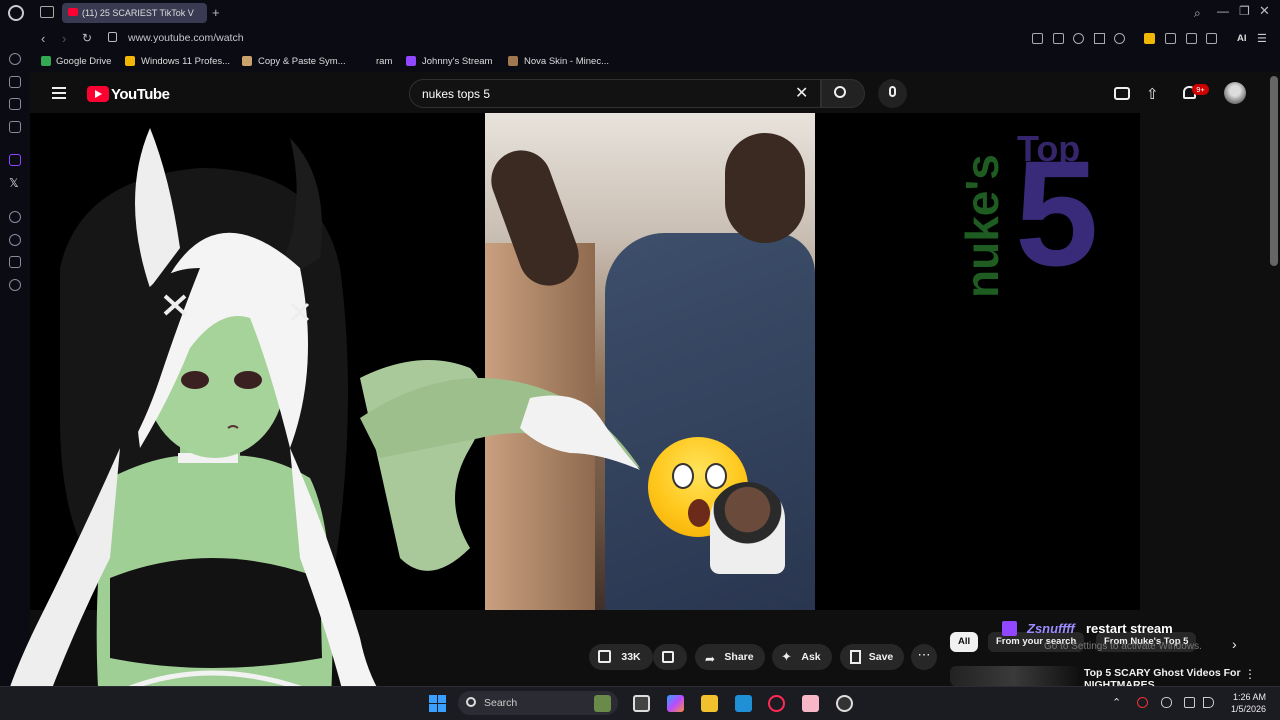 This screenshot has width=1280, height=720. I want to click on chips-next-chevron-icon: ›, so click(1234, 644).